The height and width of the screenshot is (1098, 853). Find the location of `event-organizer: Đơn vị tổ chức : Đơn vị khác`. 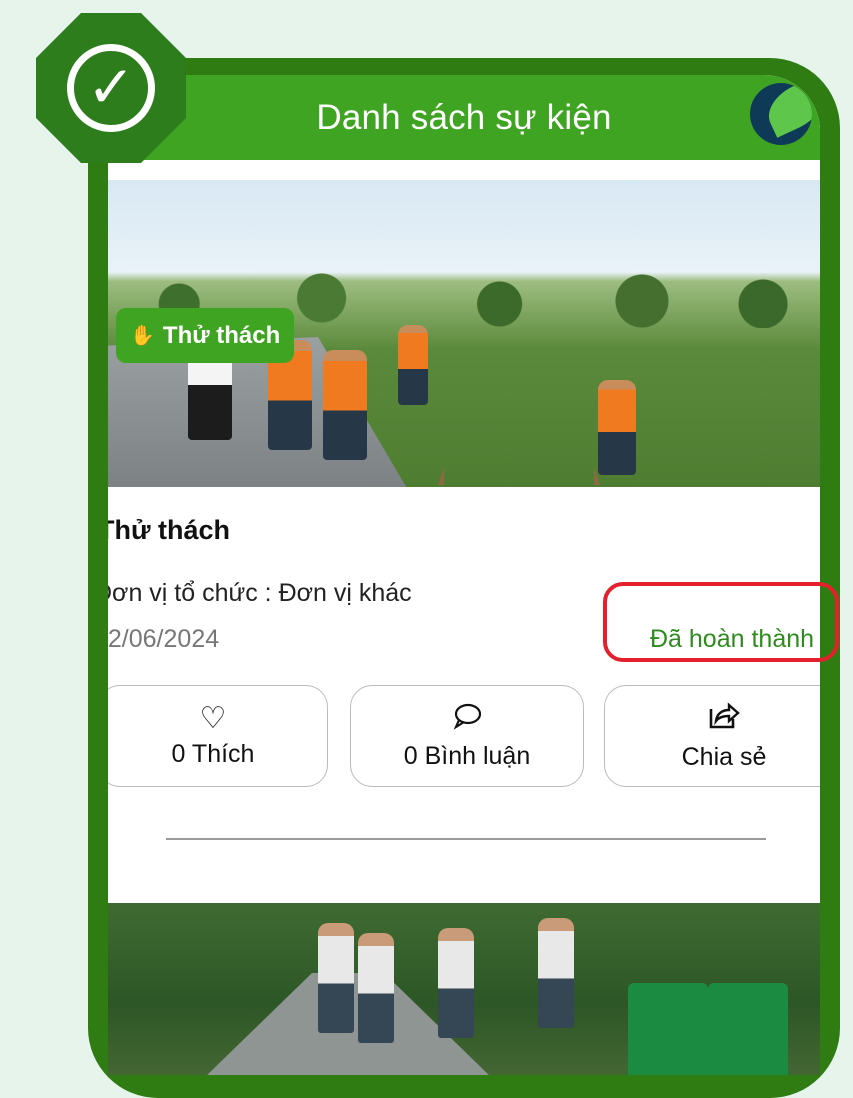

event-organizer: Đơn vị tổ chức : Đơn vị khác is located at coordinates (260, 593).